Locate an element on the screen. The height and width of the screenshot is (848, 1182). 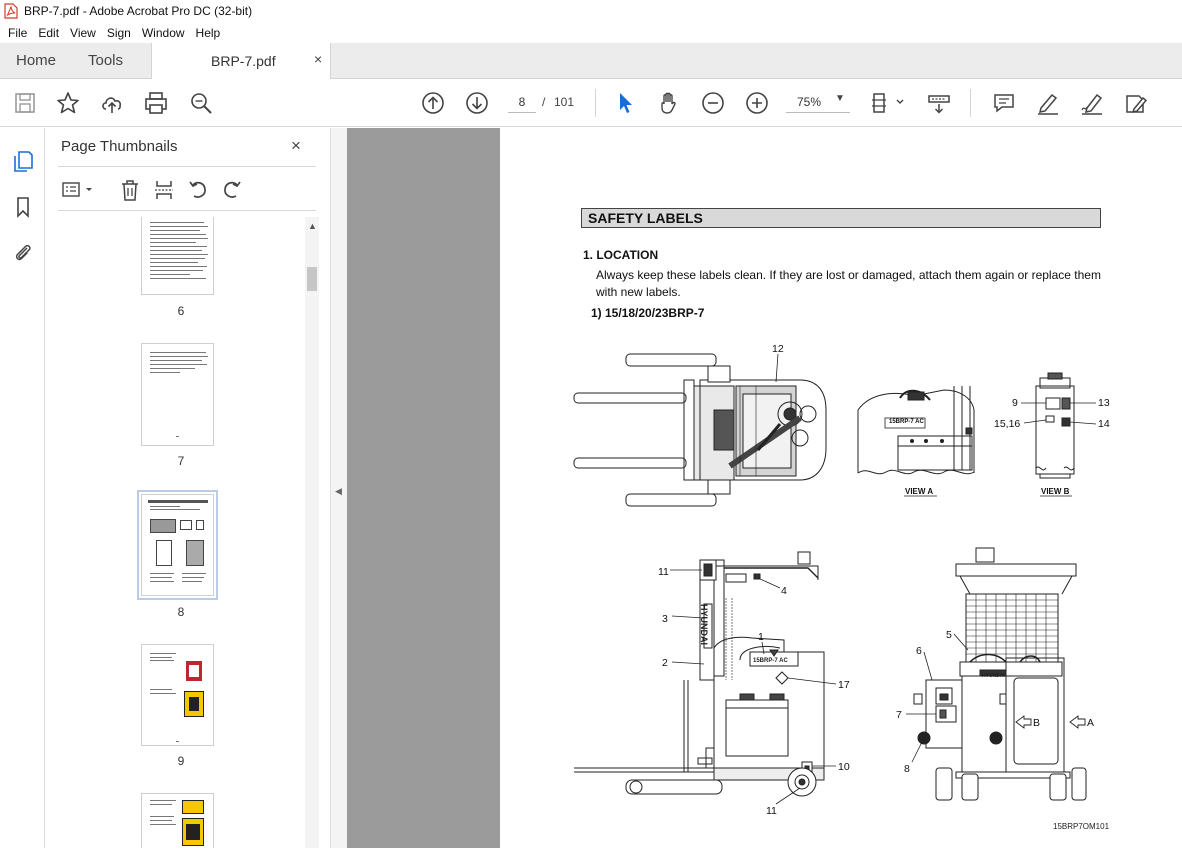
page-down-icon is located at coordinates (477, 103).